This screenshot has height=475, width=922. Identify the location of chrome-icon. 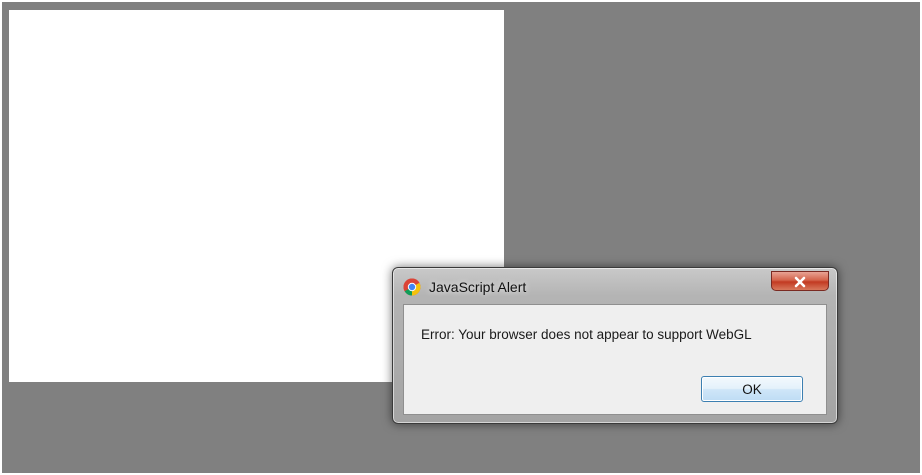
(412, 287).